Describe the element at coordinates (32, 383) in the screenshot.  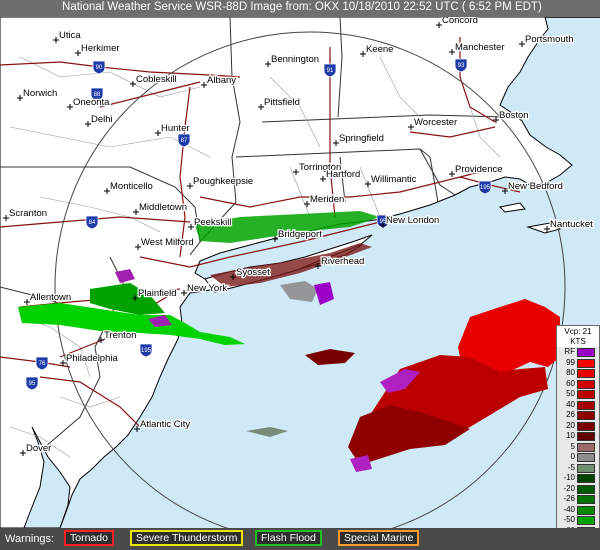
I see `interstate-shield-icon: 95` at that location.